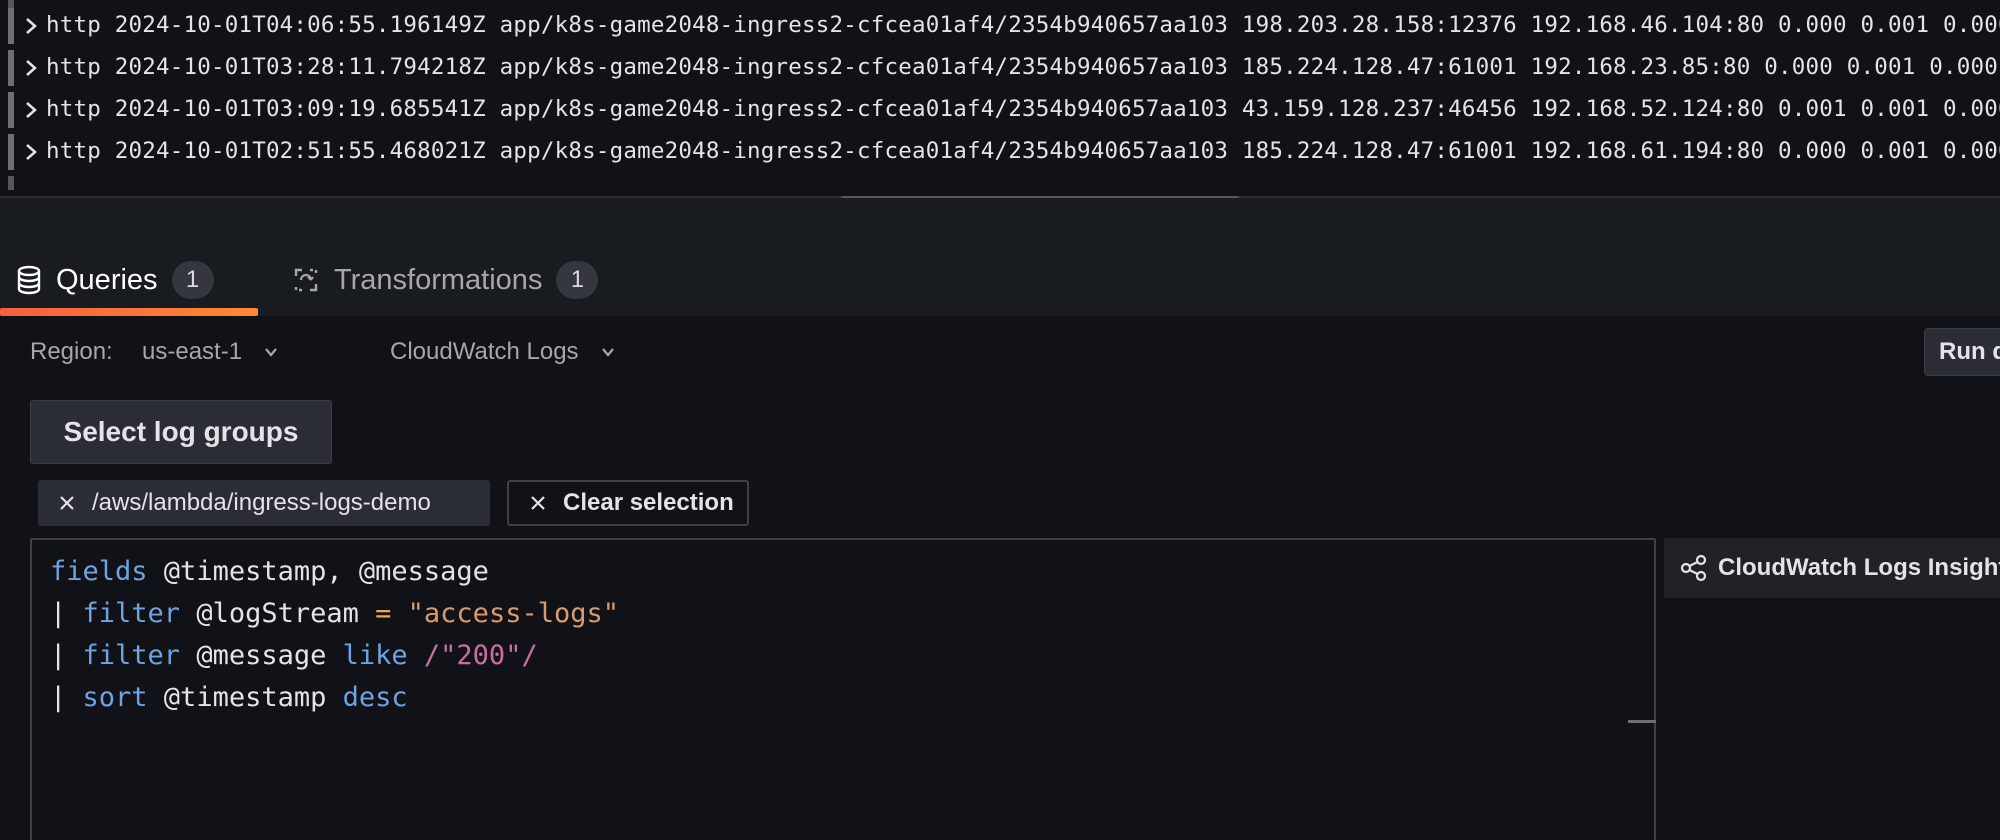 This screenshot has width=2000, height=840. I want to click on selected-log-group-label: /aws/lambda/ingress-logs-demo, so click(261, 502).